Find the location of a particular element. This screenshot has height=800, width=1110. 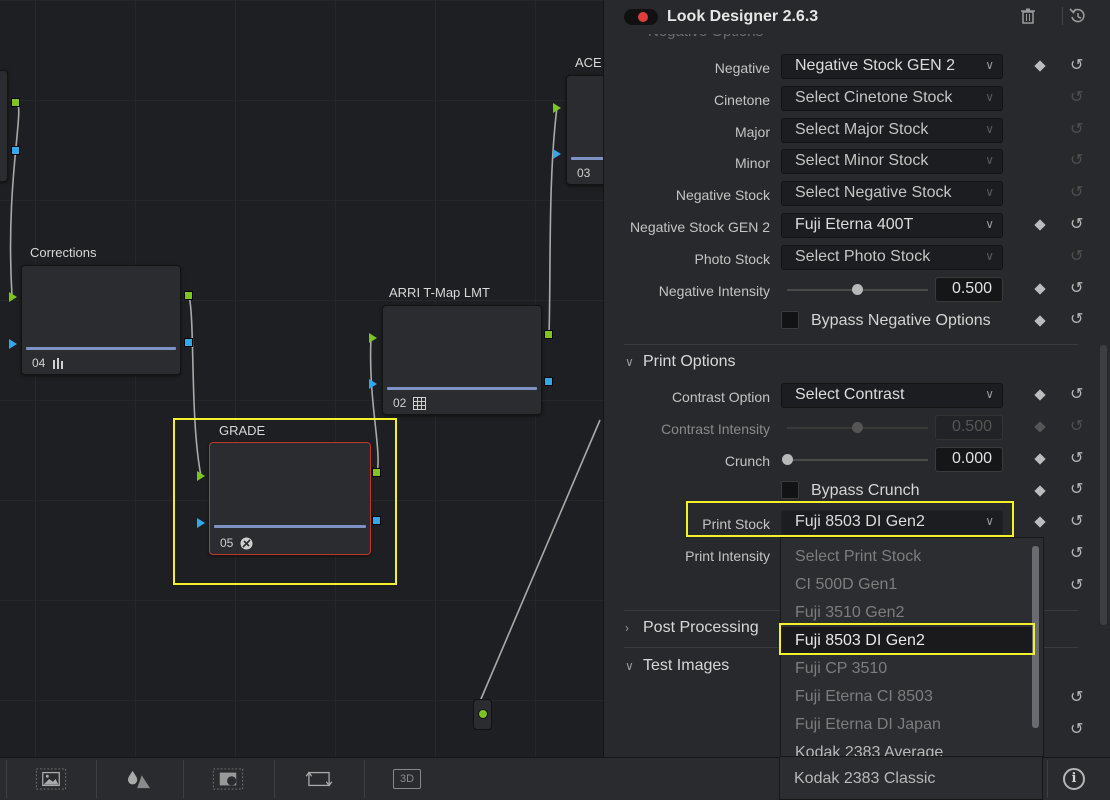

output-node is located at coordinates (482, 714).